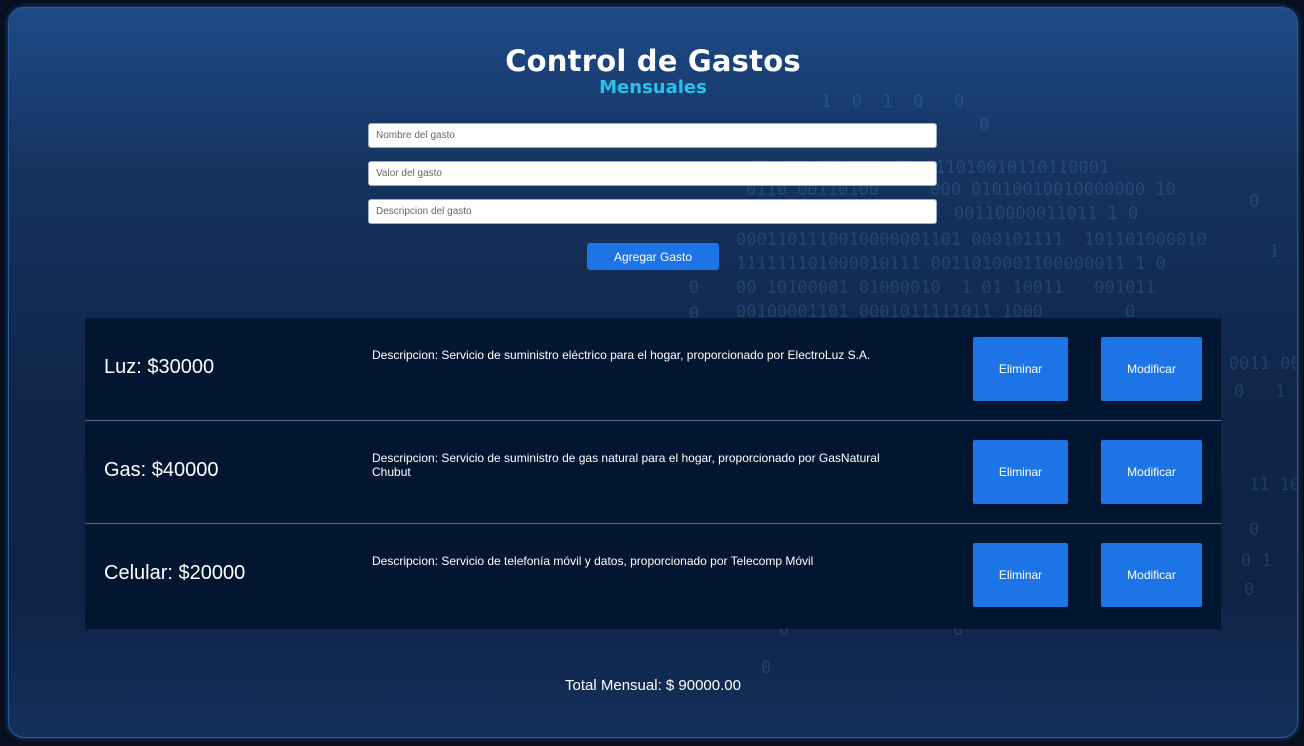 This screenshot has height=746, width=1304. What do you see at coordinates (652, 135) in the screenshot?
I see `expense-name-input` at bounding box center [652, 135].